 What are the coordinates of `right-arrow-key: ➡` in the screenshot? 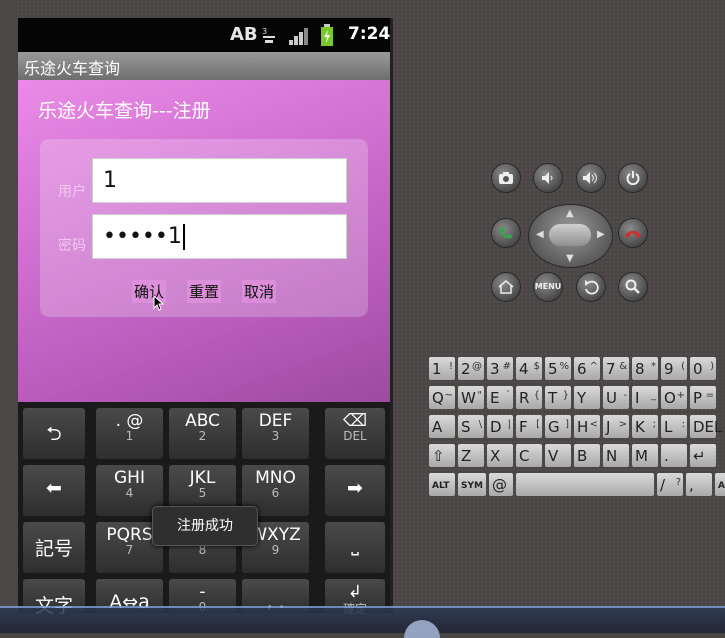 It's located at (355, 490).